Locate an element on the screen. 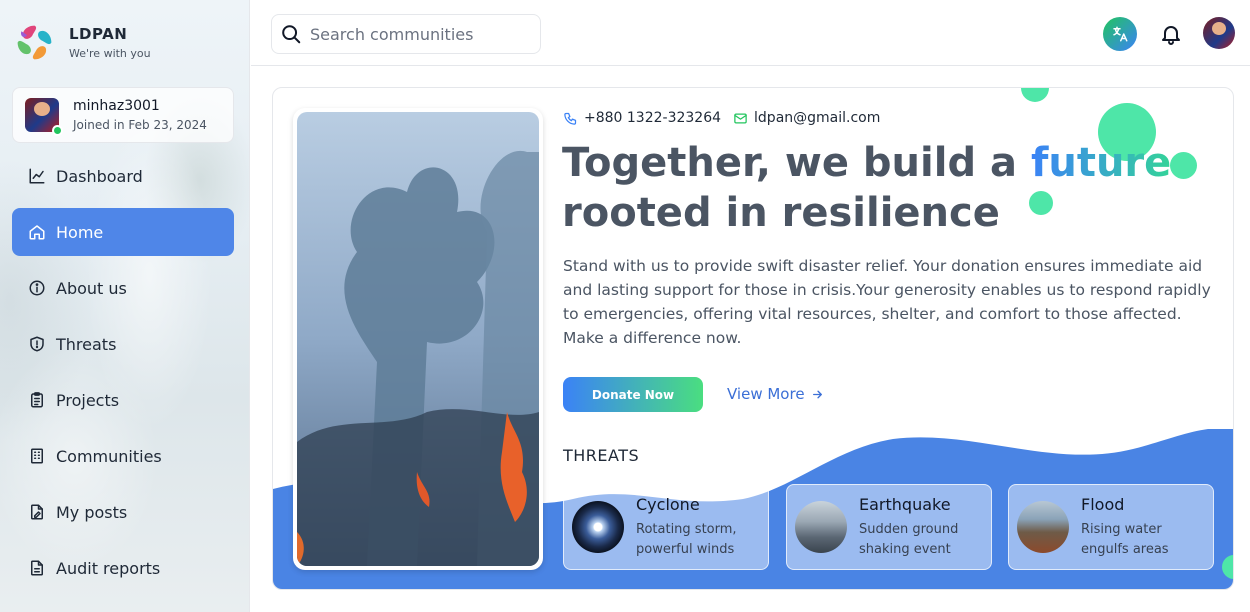 This screenshot has height=612, width=1250. search-box is located at coordinates (406, 34).